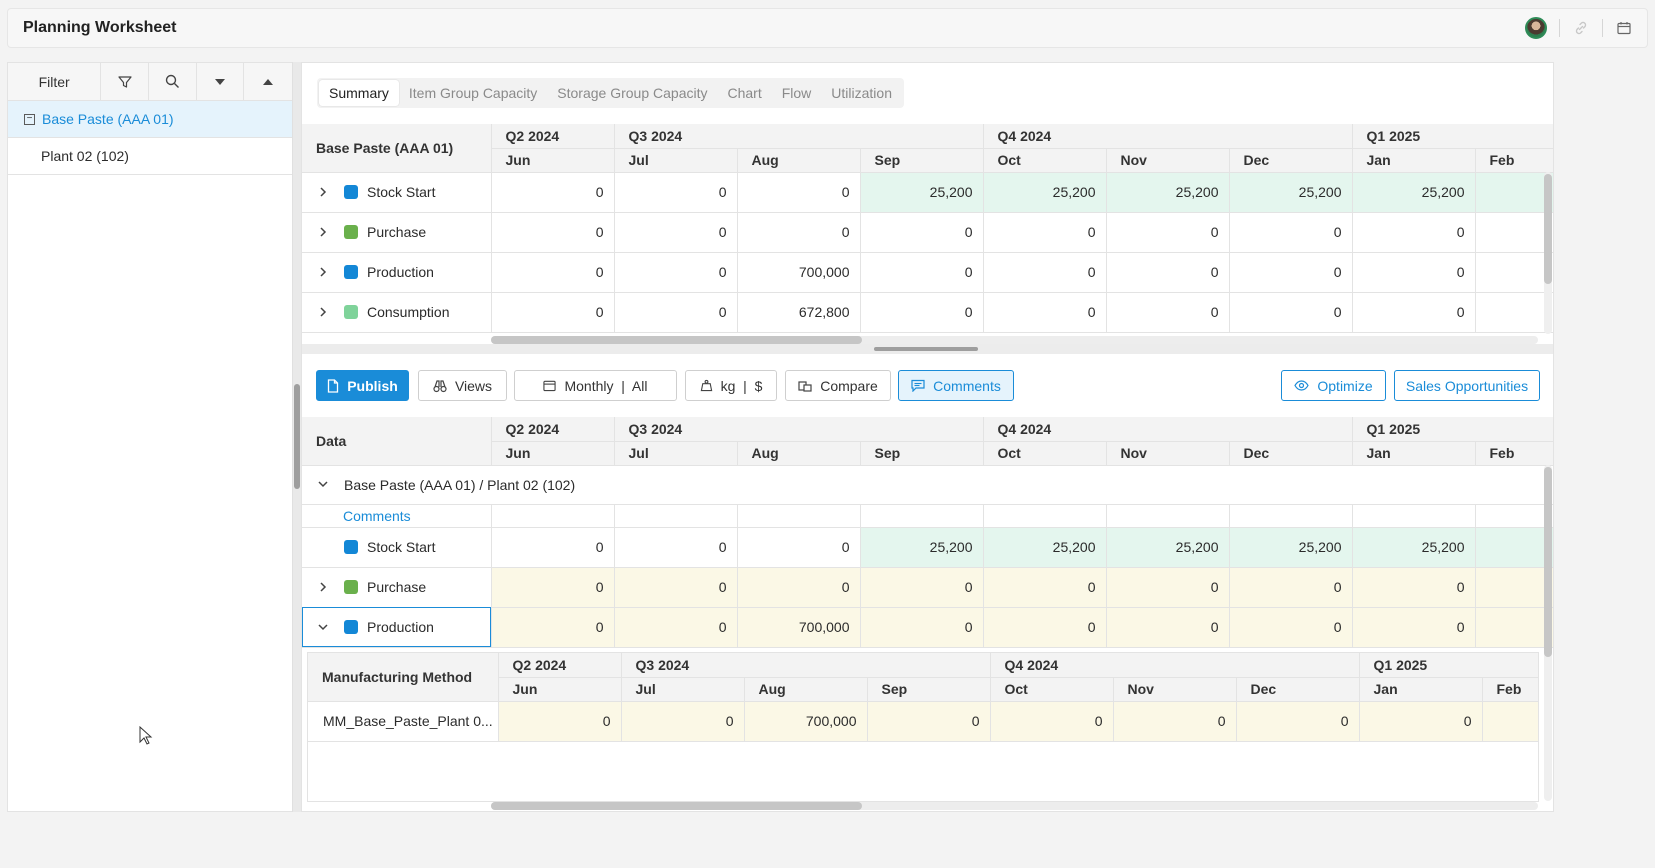 The image size is (1655, 868). I want to click on tree-item-plant: Plant 02 (102), so click(150, 156).